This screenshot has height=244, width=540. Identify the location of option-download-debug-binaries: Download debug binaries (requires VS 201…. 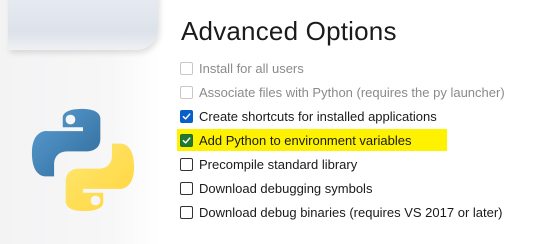
(355, 212).